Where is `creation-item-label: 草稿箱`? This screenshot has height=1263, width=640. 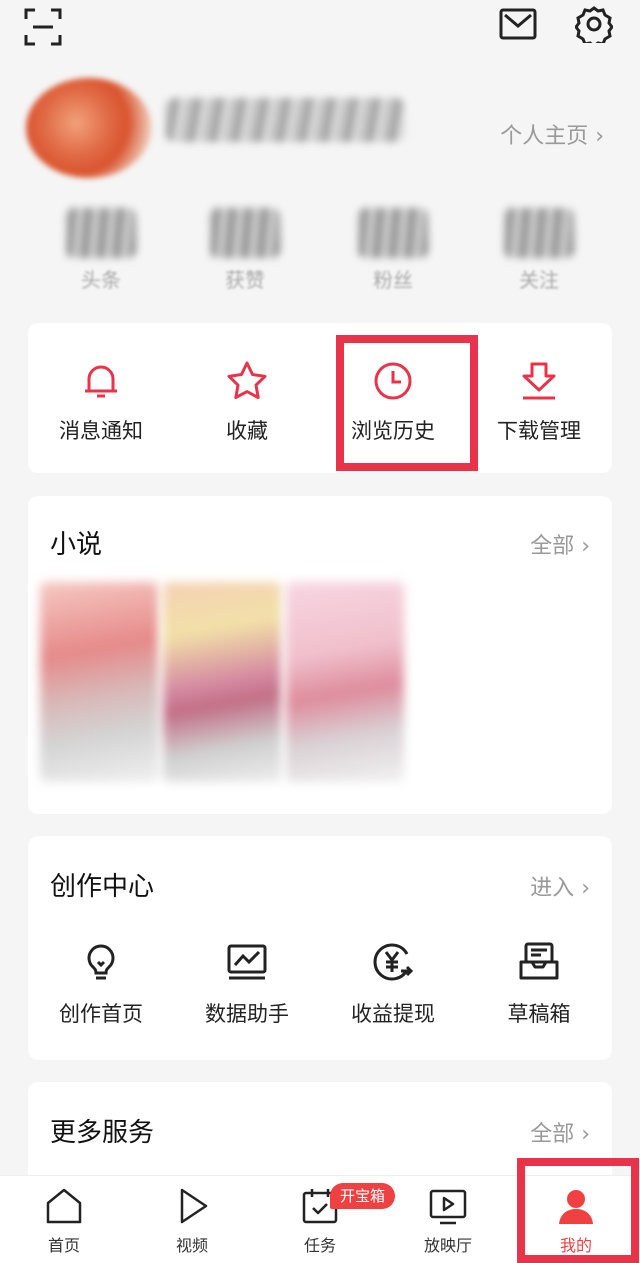 creation-item-label: 草稿箱 is located at coordinates (539, 1014).